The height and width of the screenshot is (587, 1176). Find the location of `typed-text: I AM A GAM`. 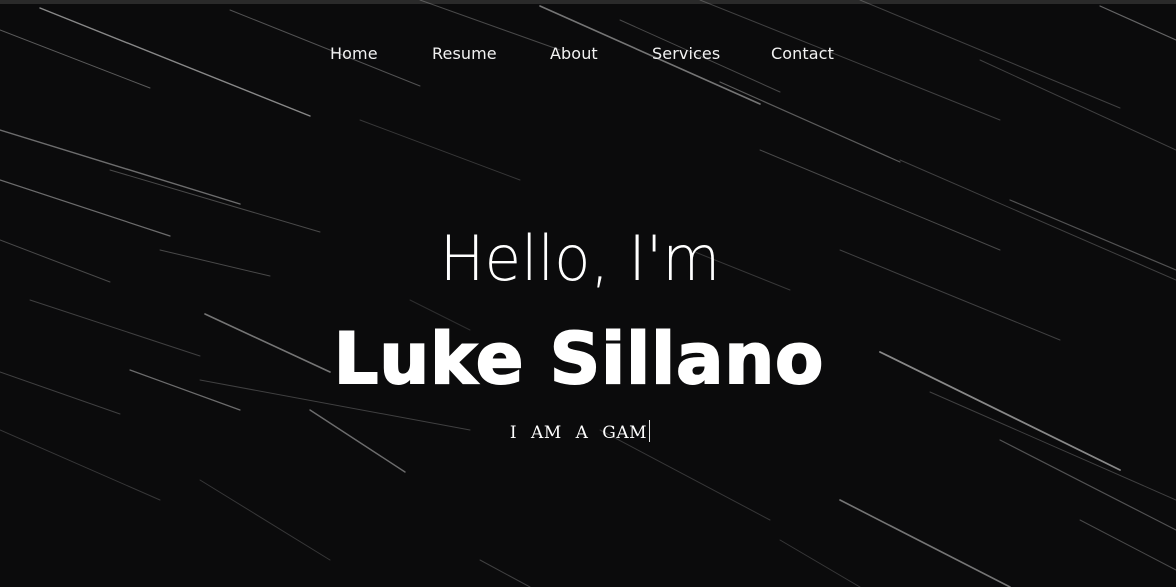

typed-text: I AM A GAM is located at coordinates (578, 433).